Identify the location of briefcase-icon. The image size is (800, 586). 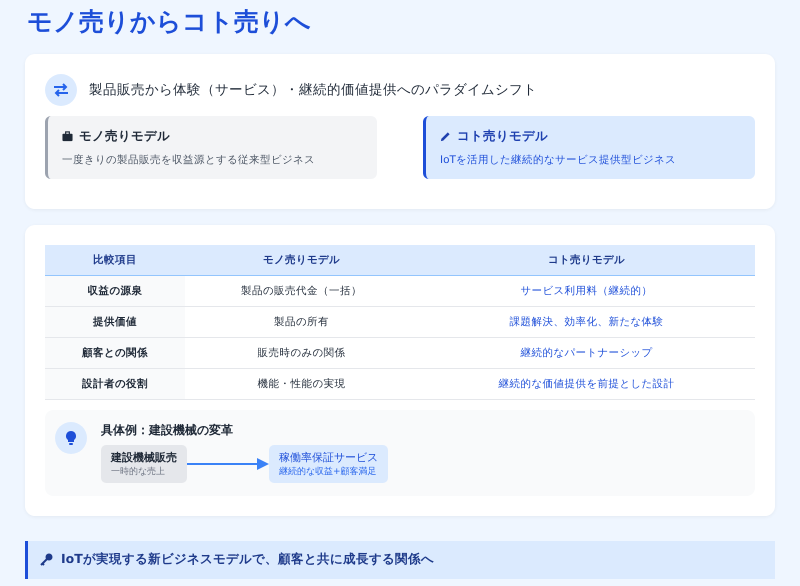
(67, 136).